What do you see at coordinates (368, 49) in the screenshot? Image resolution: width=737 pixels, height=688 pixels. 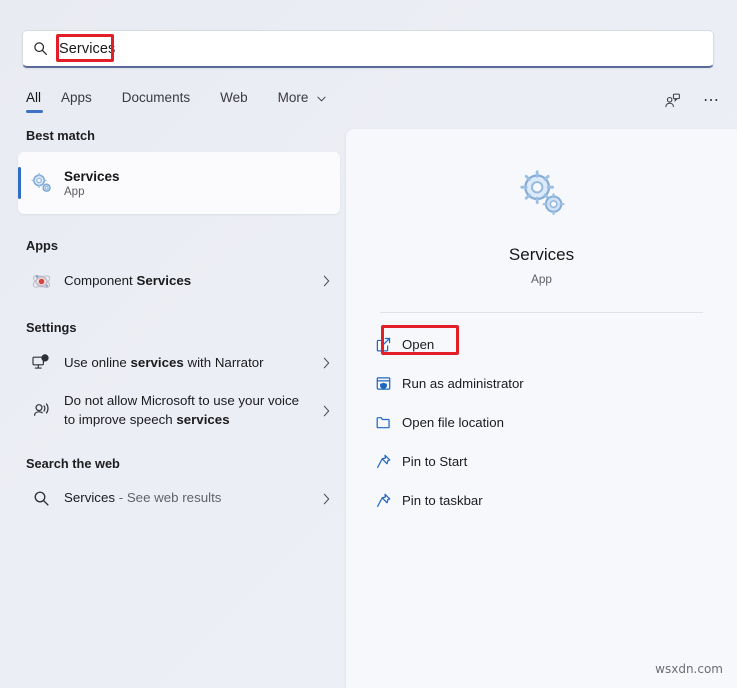 I see `search-box: Services` at bounding box center [368, 49].